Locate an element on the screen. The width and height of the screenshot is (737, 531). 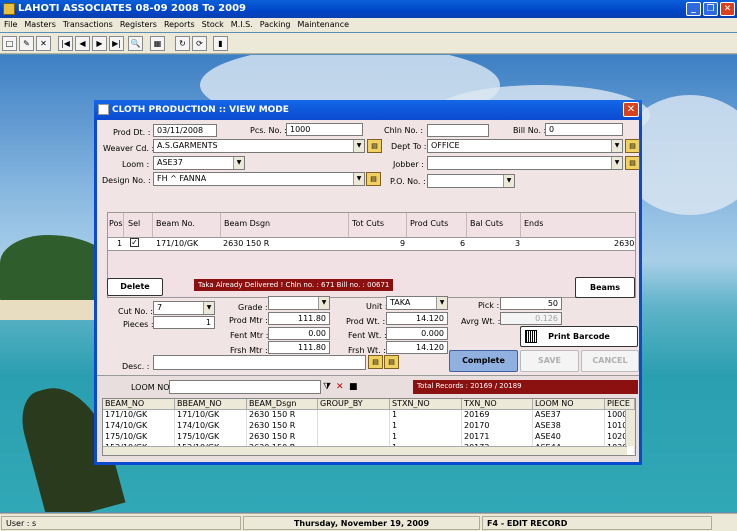
unit-select: TAKA ▼ is located at coordinates (417, 303).